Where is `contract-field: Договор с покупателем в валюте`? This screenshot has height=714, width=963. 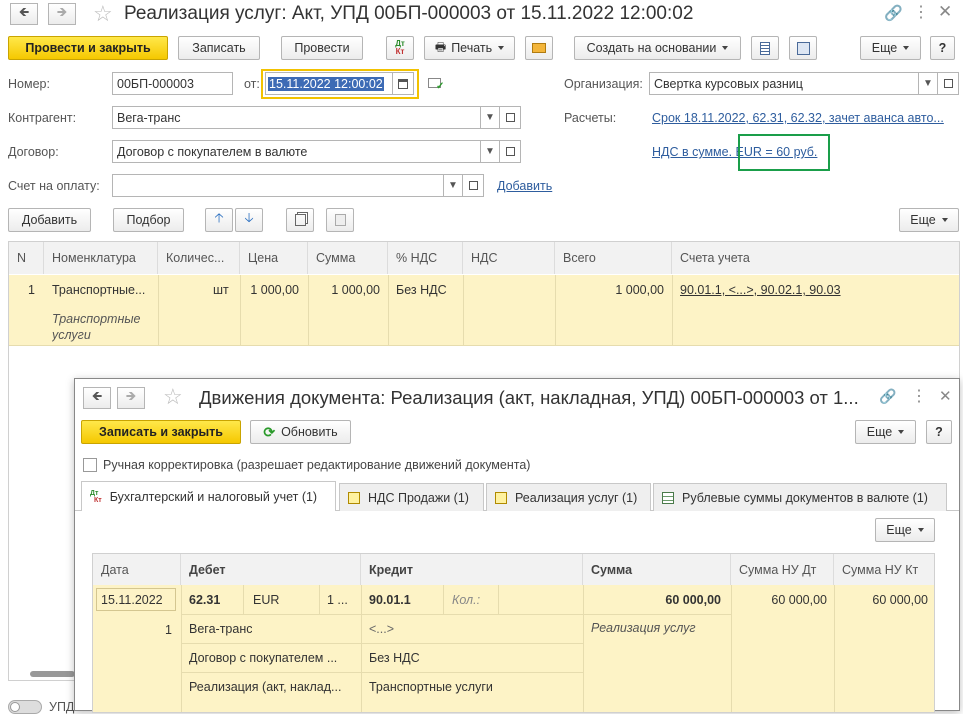 contract-field: Договор с покупателем в валюте is located at coordinates (296, 151).